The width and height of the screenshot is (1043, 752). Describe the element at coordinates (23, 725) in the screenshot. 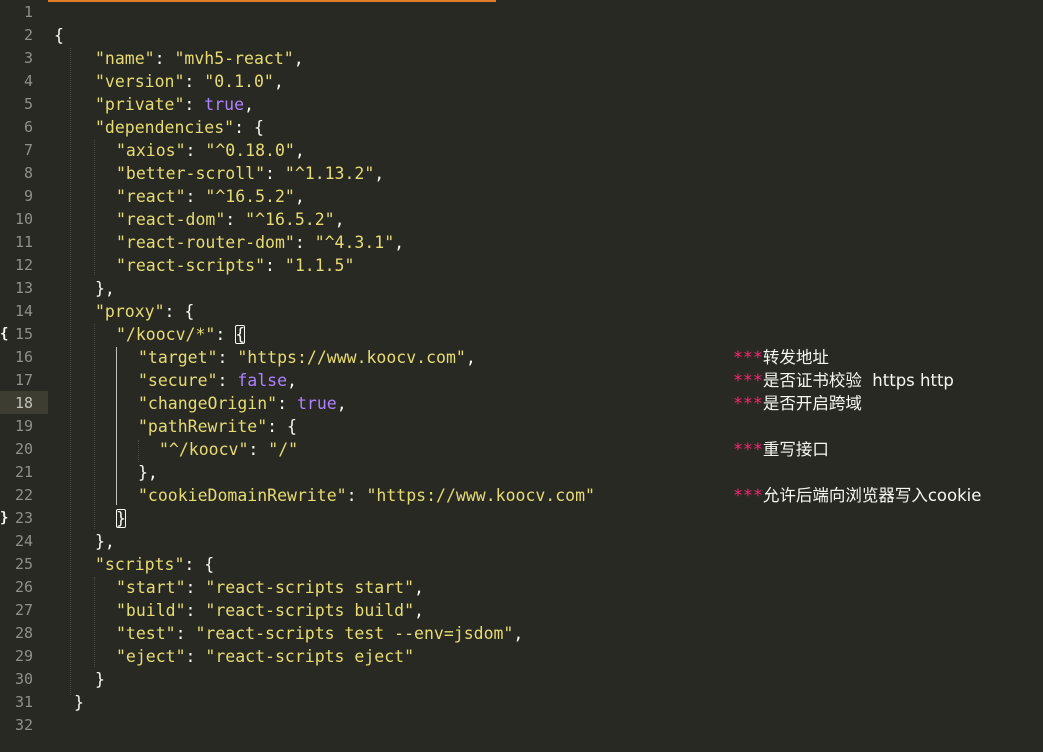

I see `line-number: 32` at that location.